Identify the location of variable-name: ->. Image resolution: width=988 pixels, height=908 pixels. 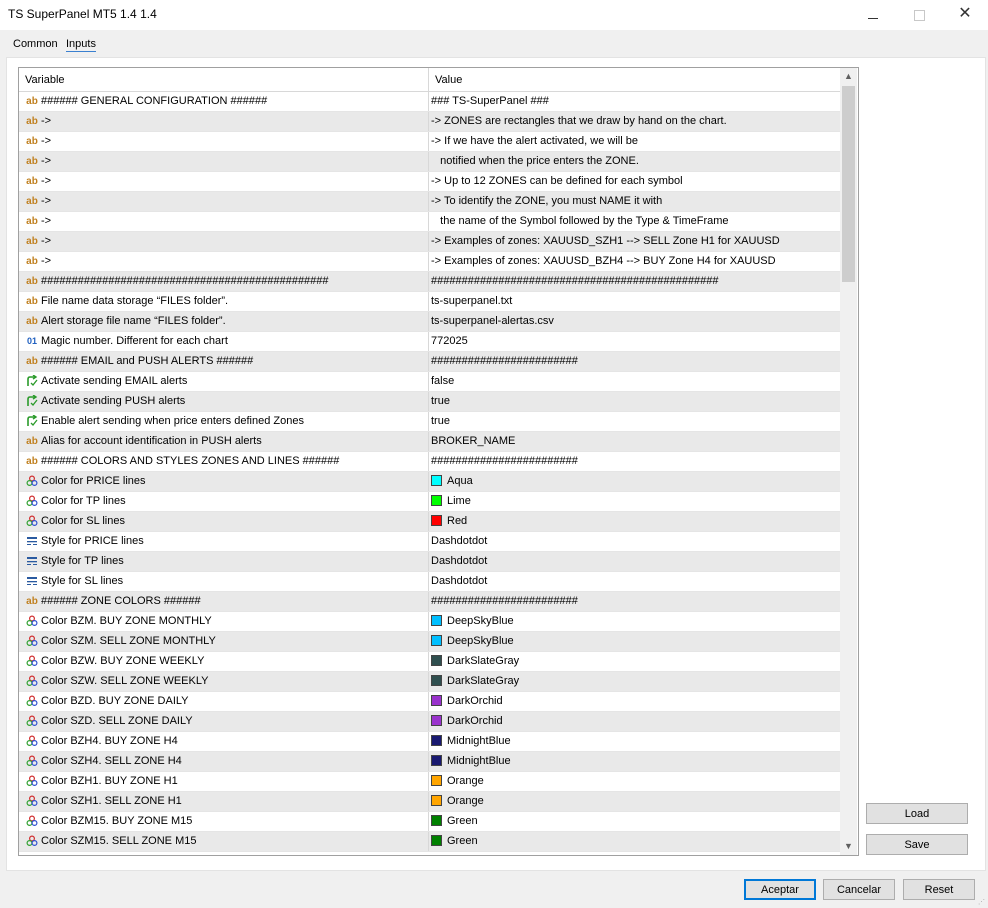
(46, 261).